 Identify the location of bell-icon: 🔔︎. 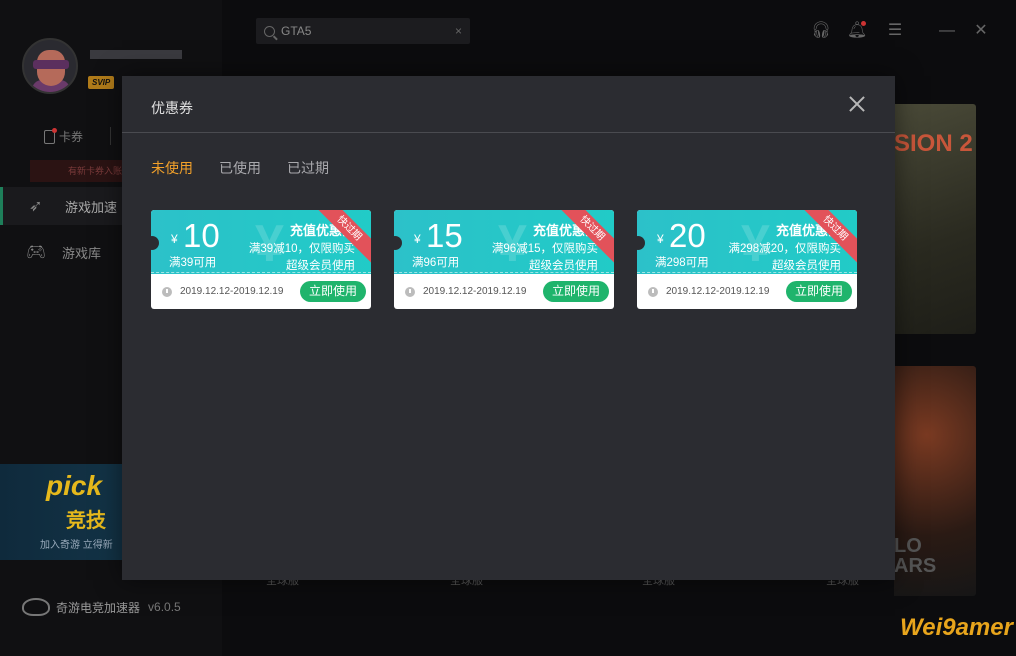
(857, 31).